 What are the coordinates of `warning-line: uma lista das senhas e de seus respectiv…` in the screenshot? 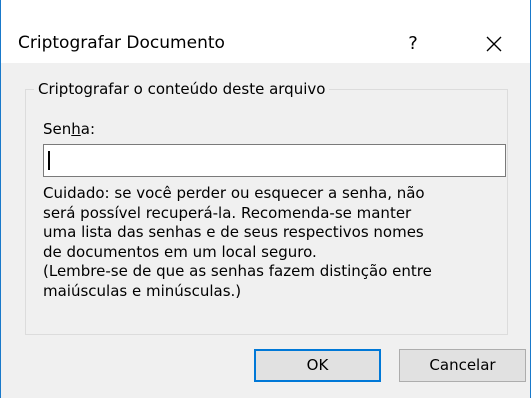 It's located at (233, 232).